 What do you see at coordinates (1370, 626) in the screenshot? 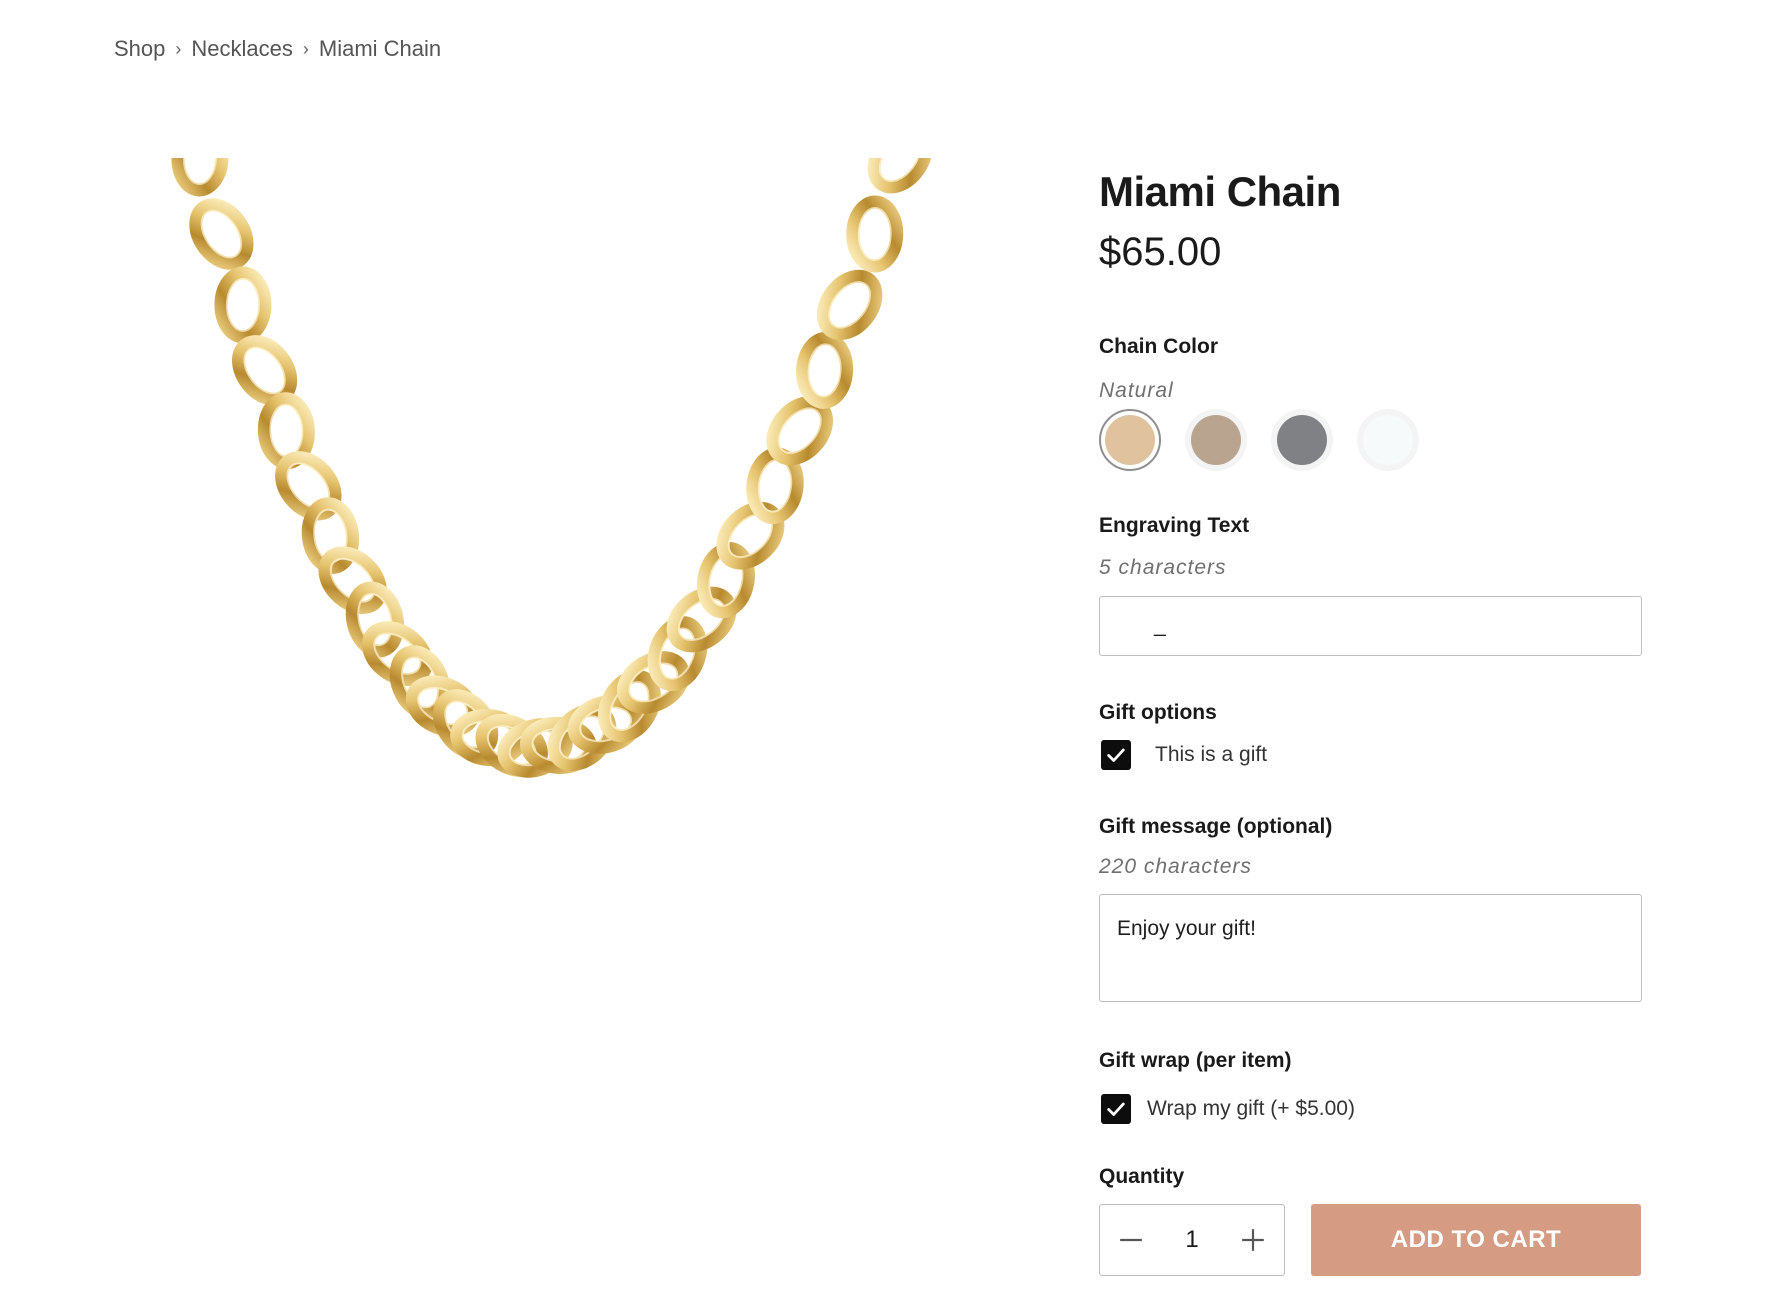
I see `engraving-input: _` at bounding box center [1370, 626].